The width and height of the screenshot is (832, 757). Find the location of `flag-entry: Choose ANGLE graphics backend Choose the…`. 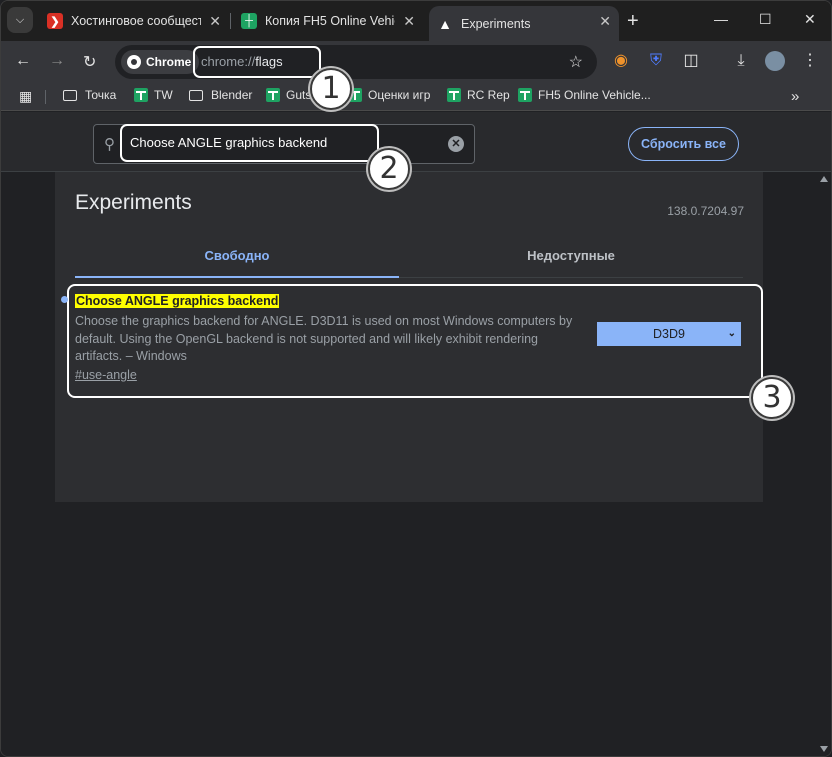

flag-entry: Choose ANGLE graphics backend Choose the… is located at coordinates (412, 341).